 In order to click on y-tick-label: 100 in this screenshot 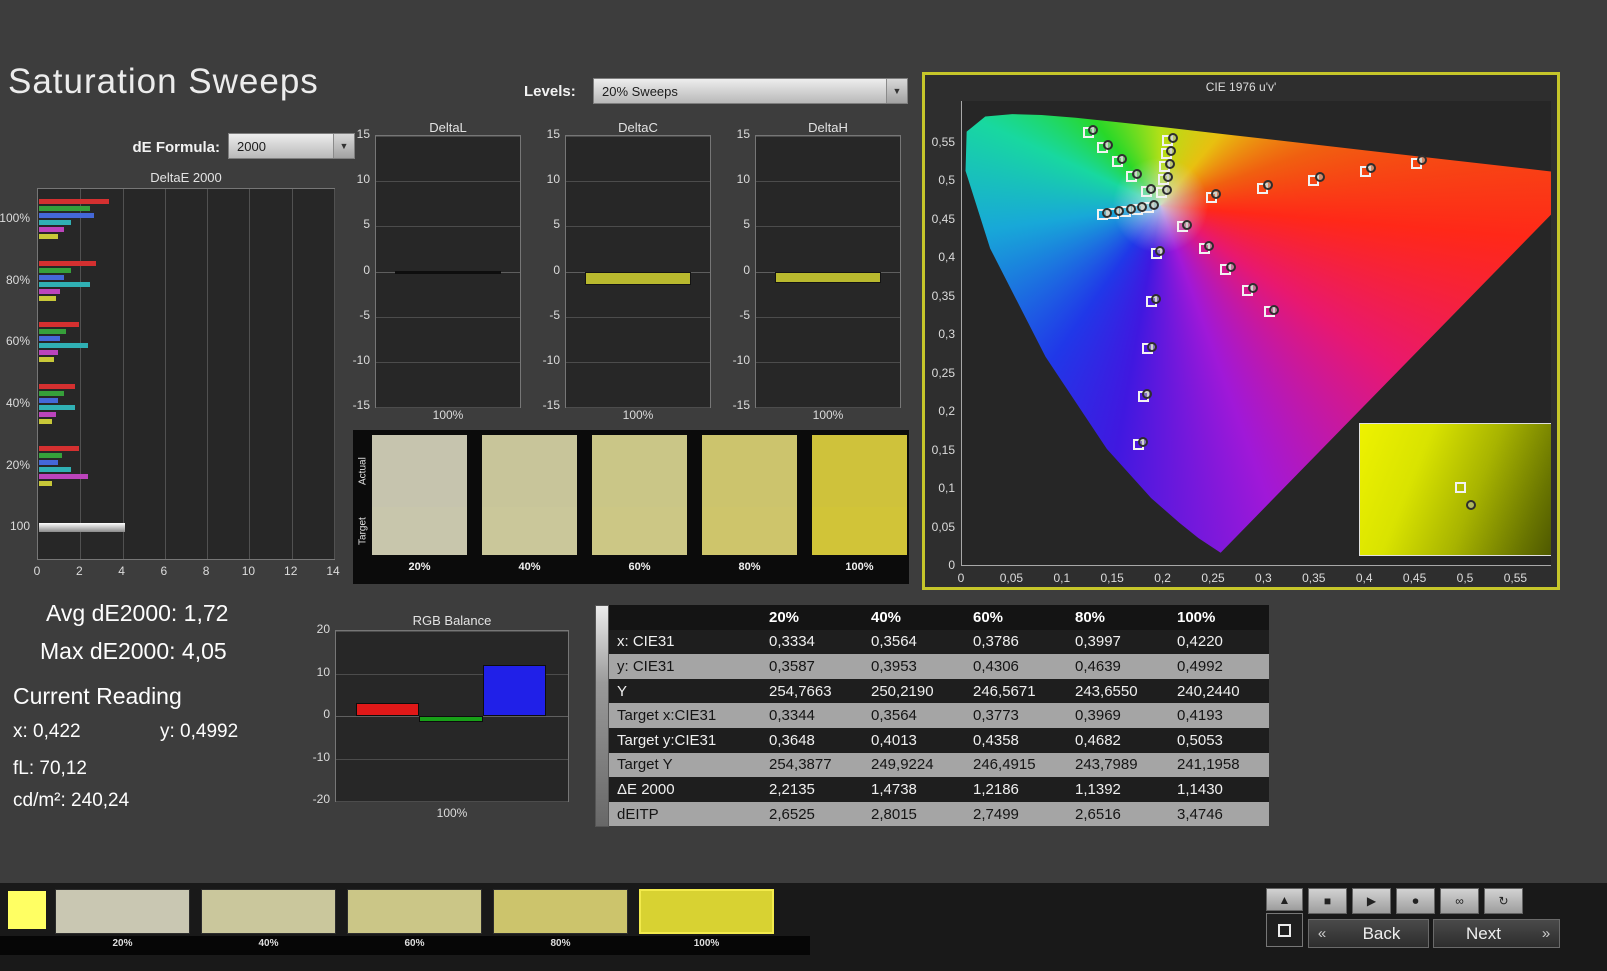, I will do `click(19, 526)`.